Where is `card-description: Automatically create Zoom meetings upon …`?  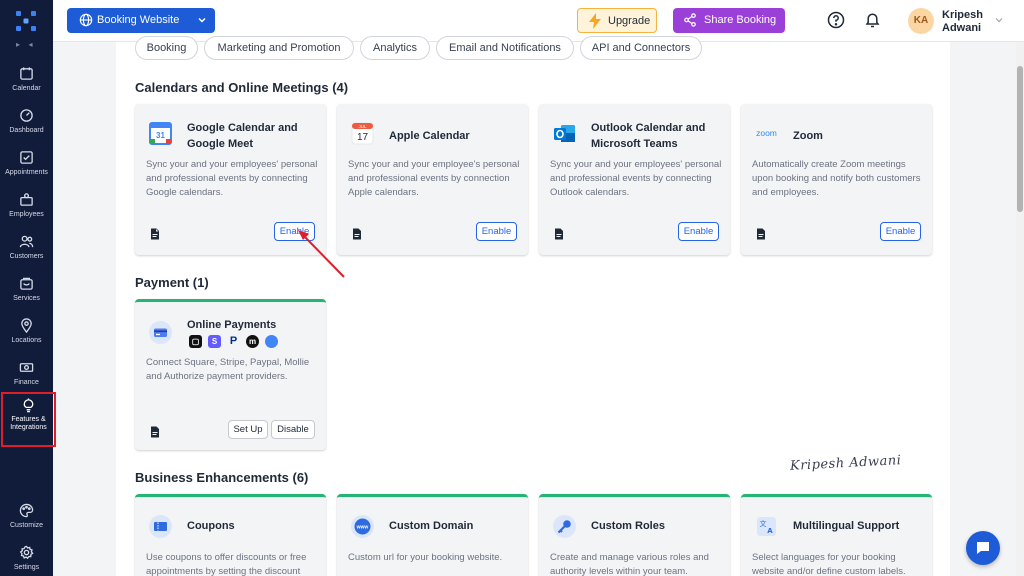
card-description: Automatically create Zoom meetings upon … is located at coordinates (836, 178).